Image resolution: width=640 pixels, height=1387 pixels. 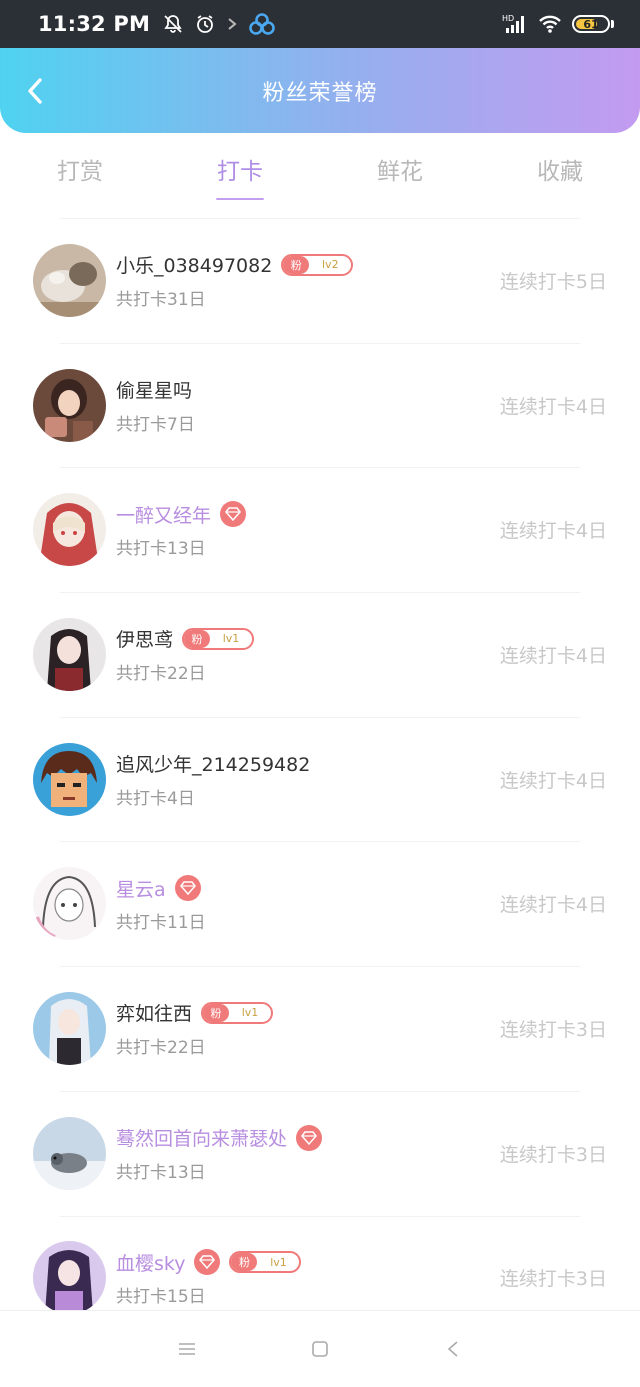 I want to click on header: 粉丝荣誉榜, so click(x=320, y=90).